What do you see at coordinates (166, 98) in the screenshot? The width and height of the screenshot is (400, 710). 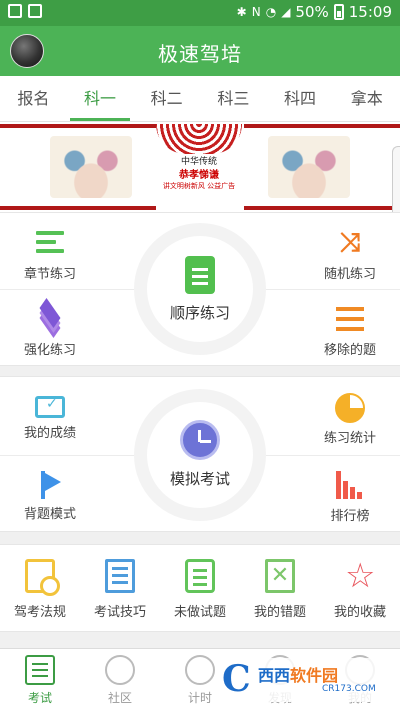 I see `tab-ke2: 科二` at bounding box center [166, 98].